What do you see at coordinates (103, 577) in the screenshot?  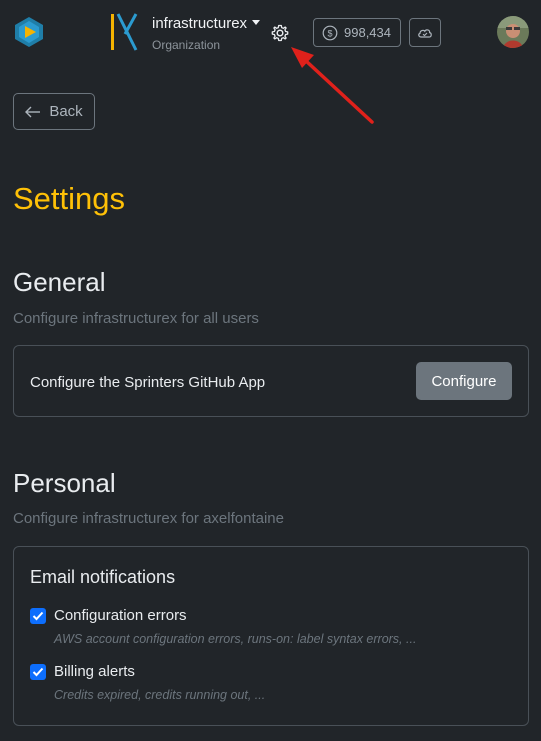 I see `email-notifications-title: Email notifications` at bounding box center [103, 577].